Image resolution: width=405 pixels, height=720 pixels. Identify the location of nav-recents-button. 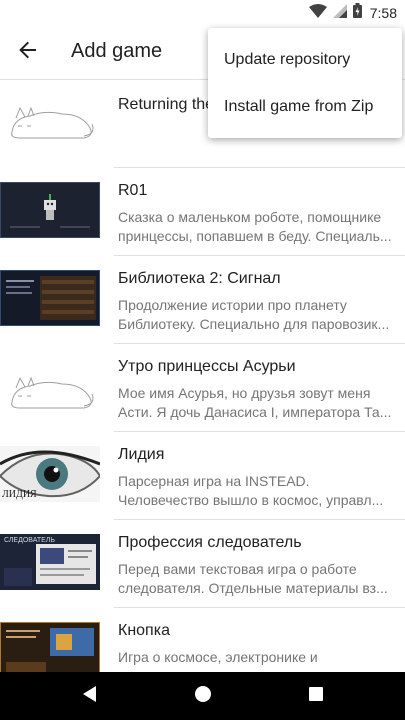
(316, 696).